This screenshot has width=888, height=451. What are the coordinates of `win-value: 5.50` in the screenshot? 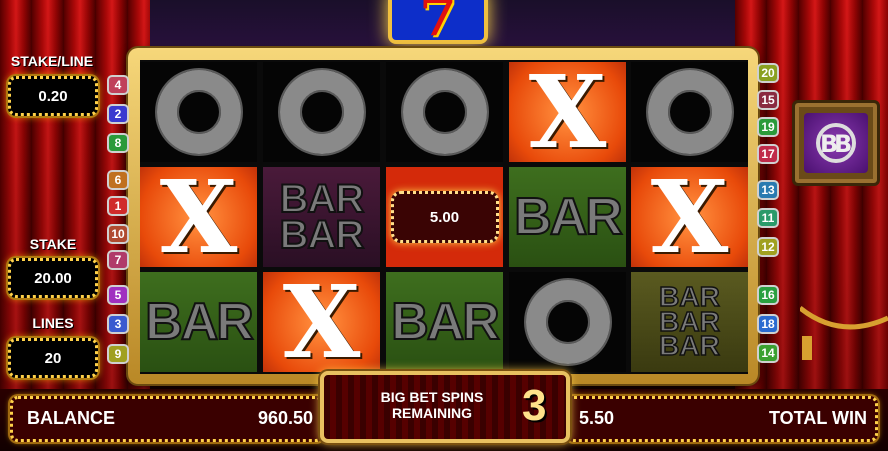 It's located at (597, 418).